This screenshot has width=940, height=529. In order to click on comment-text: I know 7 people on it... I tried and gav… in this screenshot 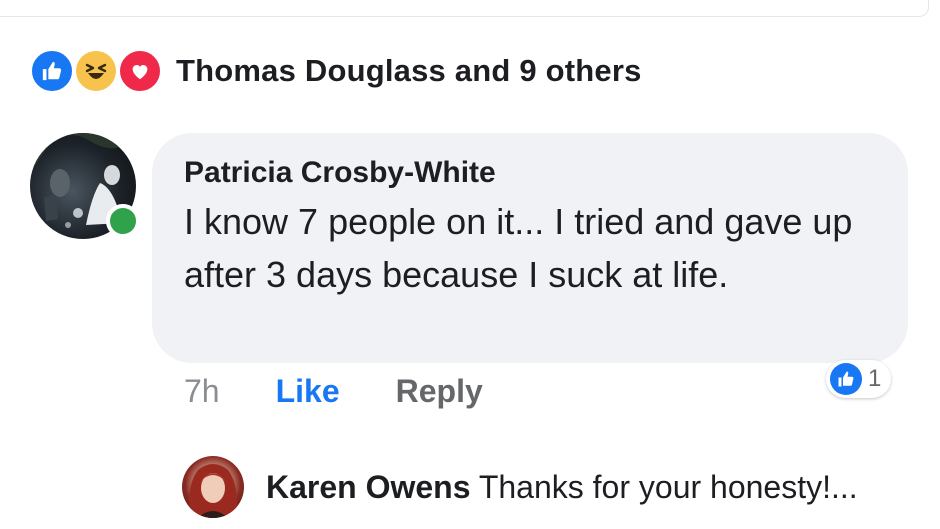, I will do `click(518, 248)`.